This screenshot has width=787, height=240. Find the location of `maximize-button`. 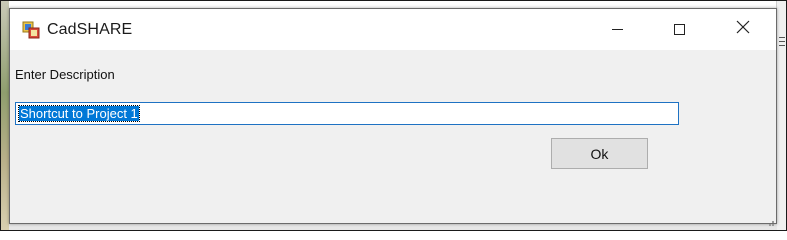

maximize-button is located at coordinates (679, 29).